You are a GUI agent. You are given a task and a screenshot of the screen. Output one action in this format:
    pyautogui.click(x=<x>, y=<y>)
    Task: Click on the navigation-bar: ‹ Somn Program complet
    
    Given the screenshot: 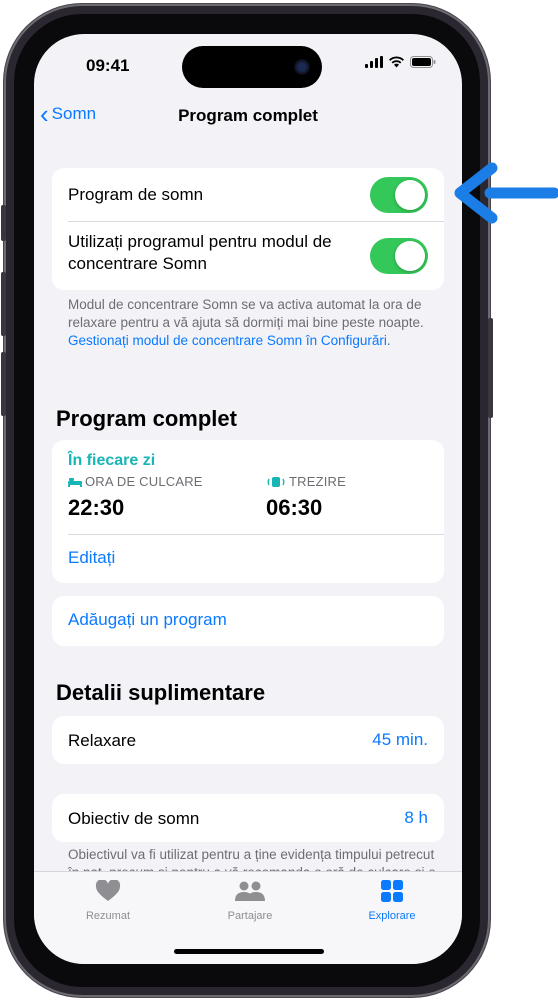 What is the action you would take?
    pyautogui.click(x=248, y=118)
    